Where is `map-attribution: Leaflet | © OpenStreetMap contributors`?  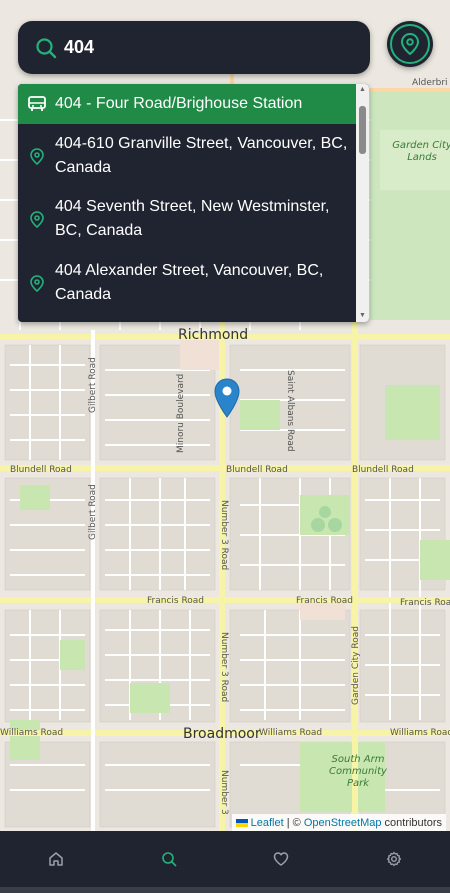
map-attribution: Leaflet | © OpenStreetMap contributors is located at coordinates (338, 822).